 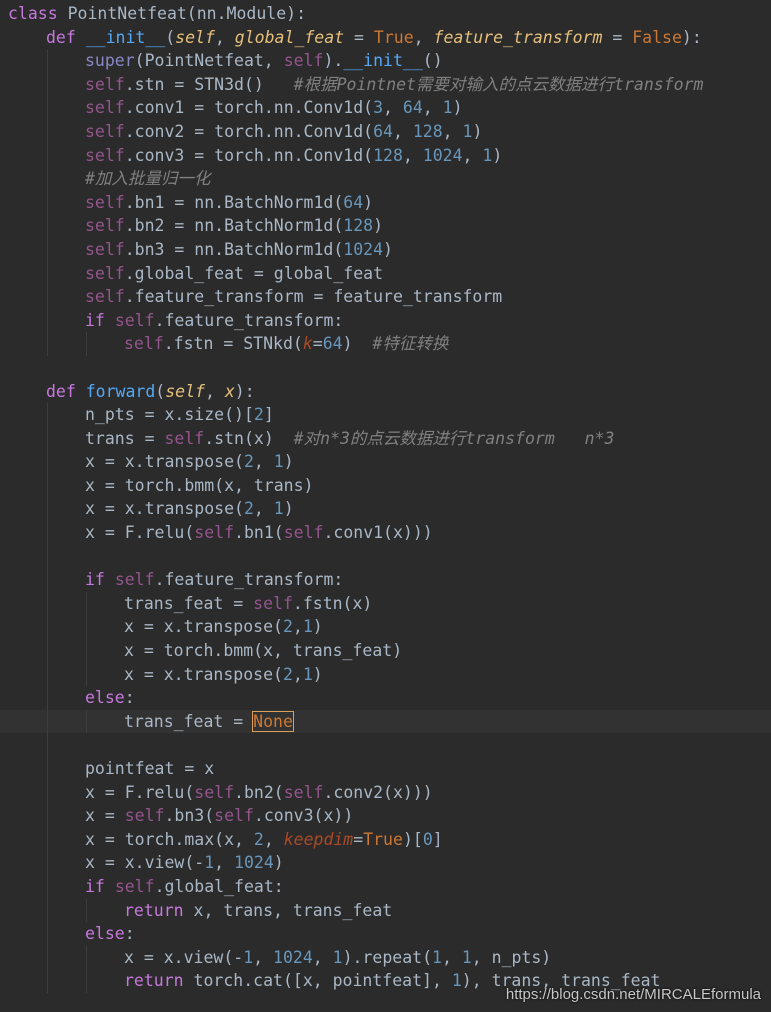 What do you see at coordinates (427, 131) in the screenshot?
I see `code-token: 128` at bounding box center [427, 131].